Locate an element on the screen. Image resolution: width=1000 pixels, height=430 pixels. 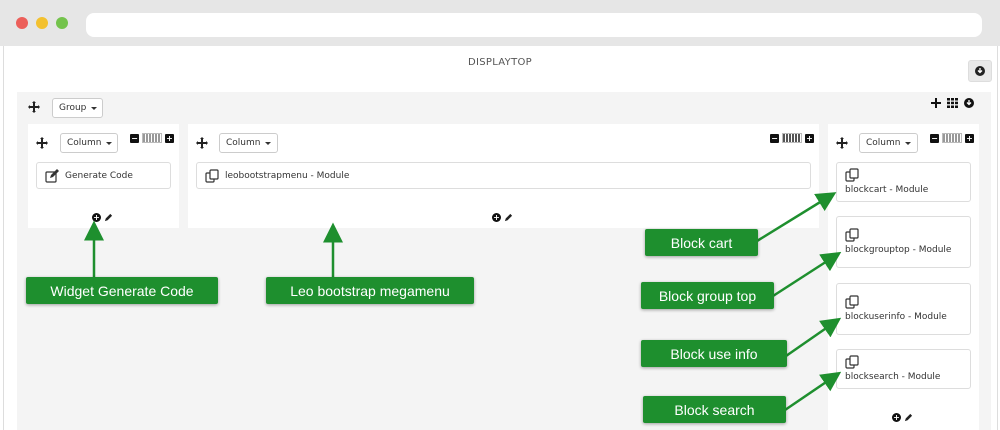
widget-blockgrouptop: blockgrouptop - Module is located at coordinates (903, 242).